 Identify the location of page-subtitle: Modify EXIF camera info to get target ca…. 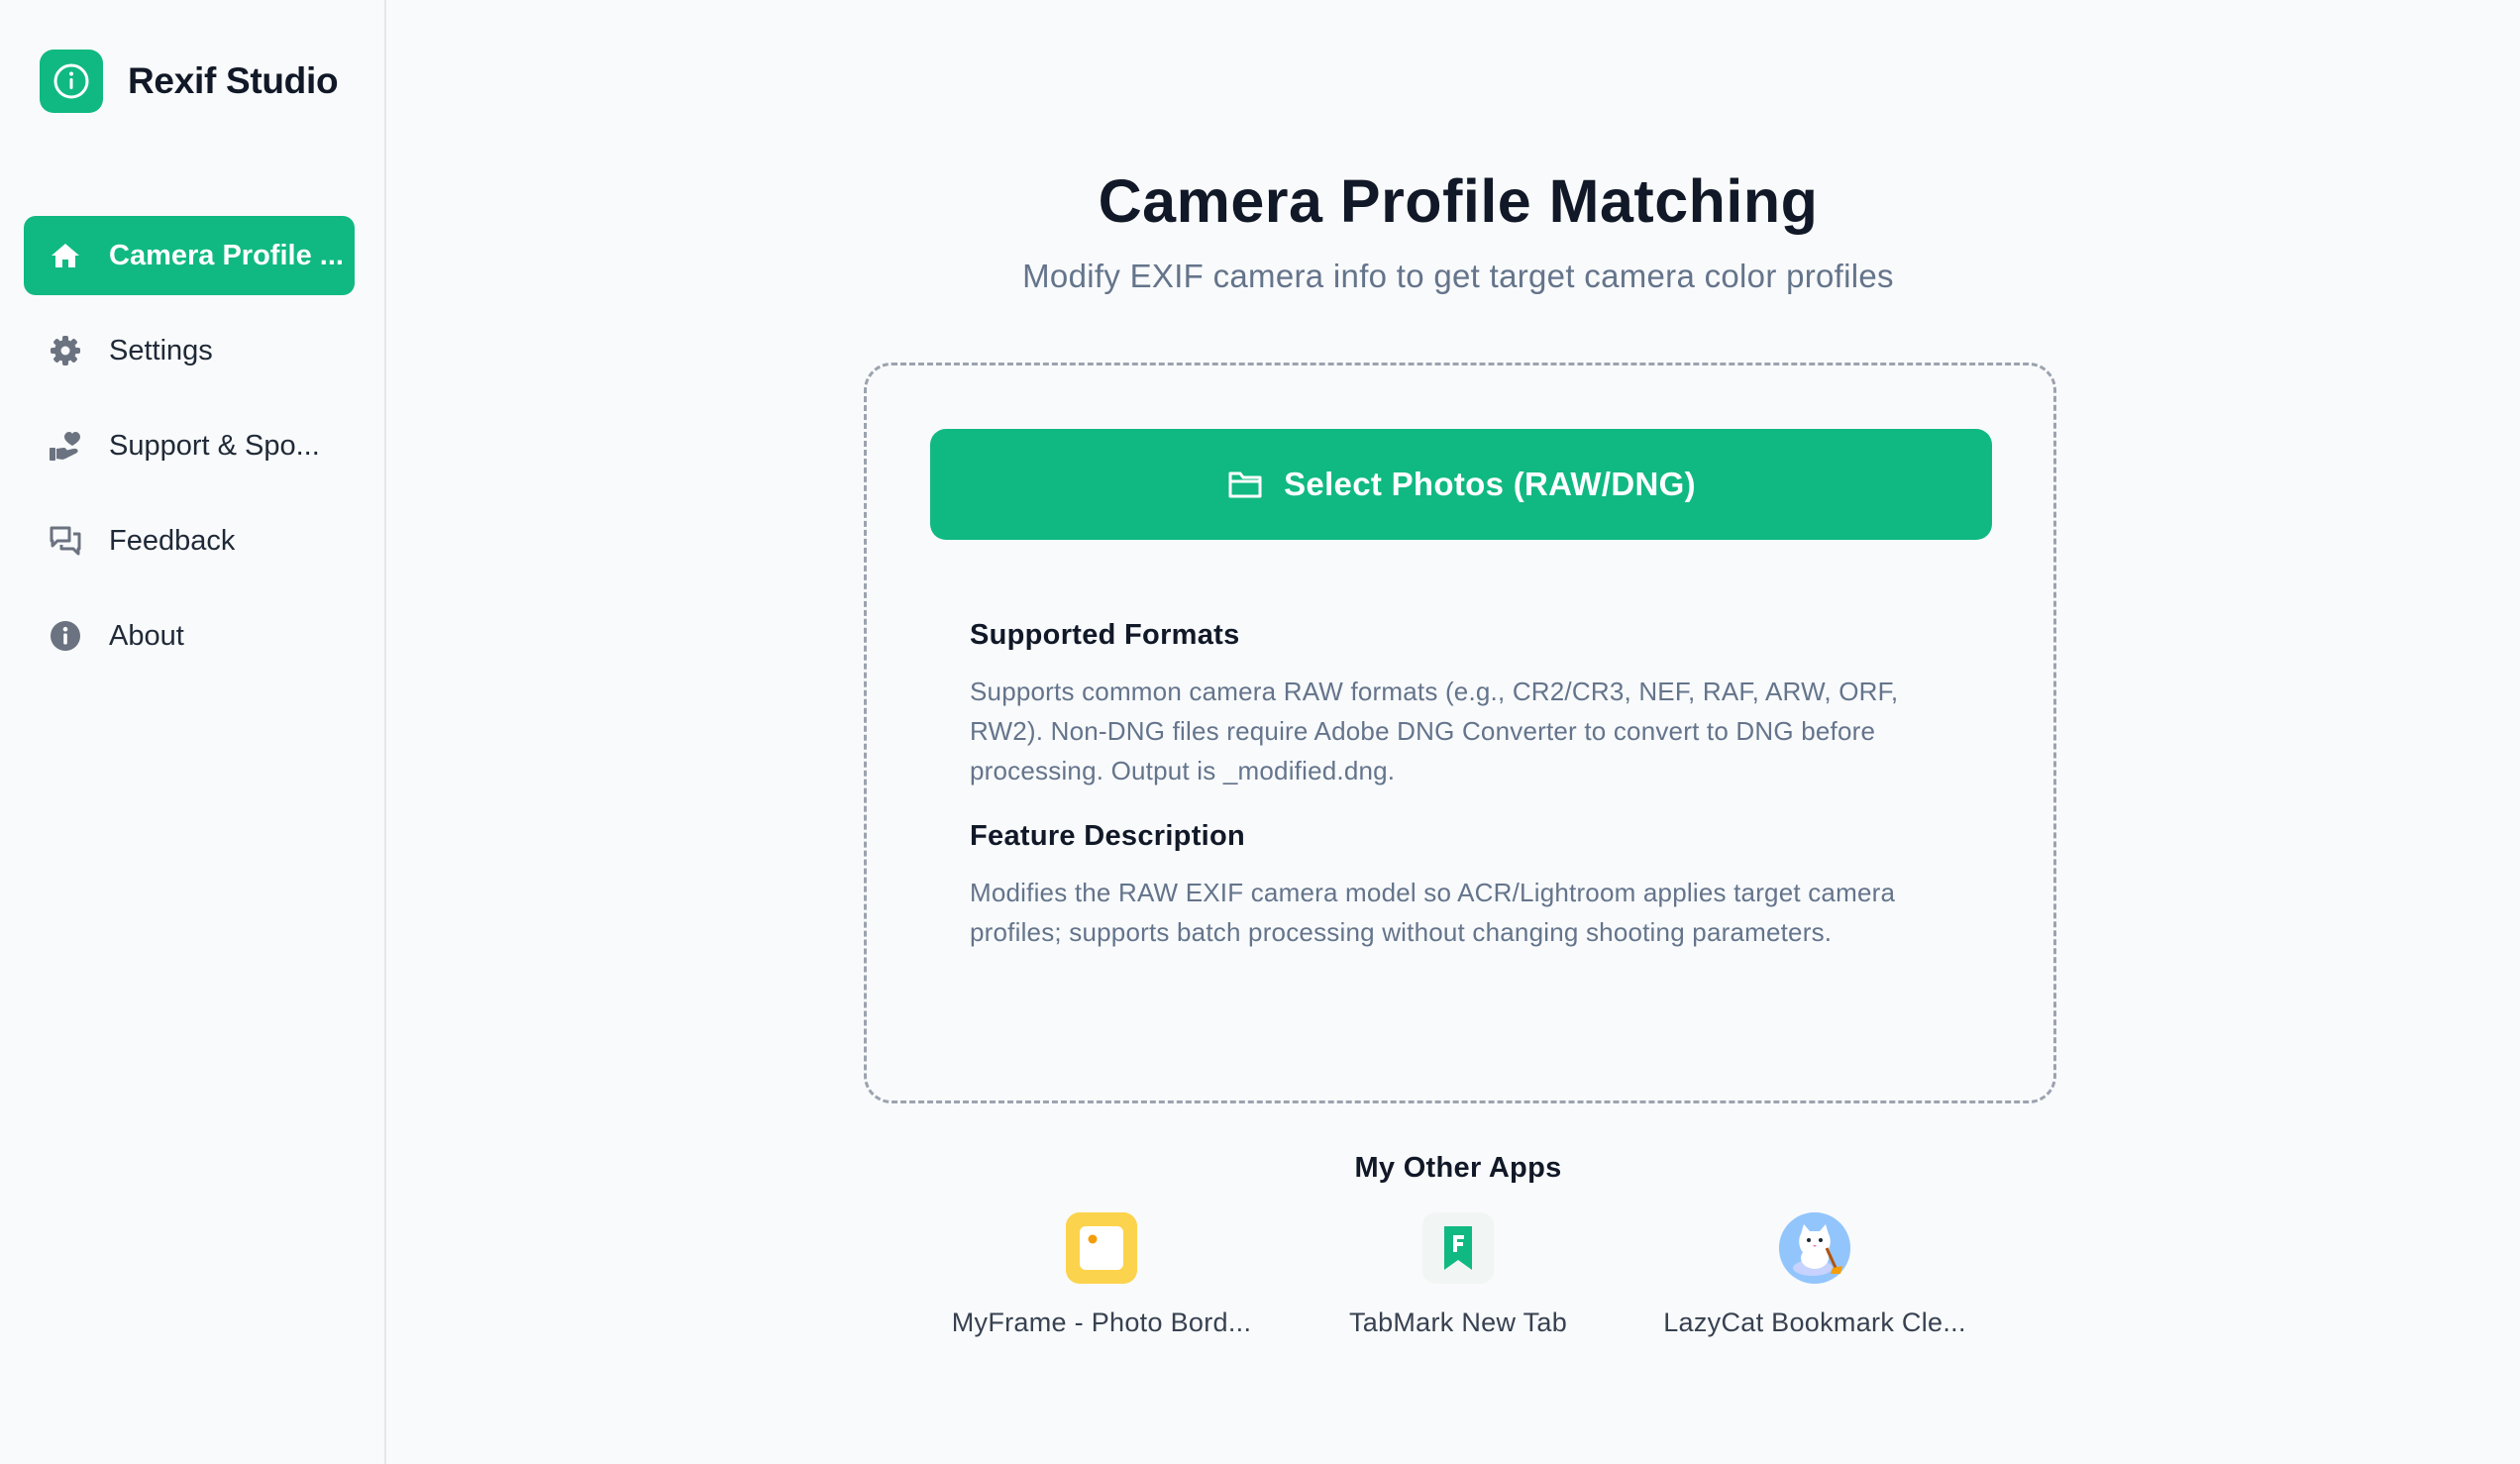
(1458, 276).